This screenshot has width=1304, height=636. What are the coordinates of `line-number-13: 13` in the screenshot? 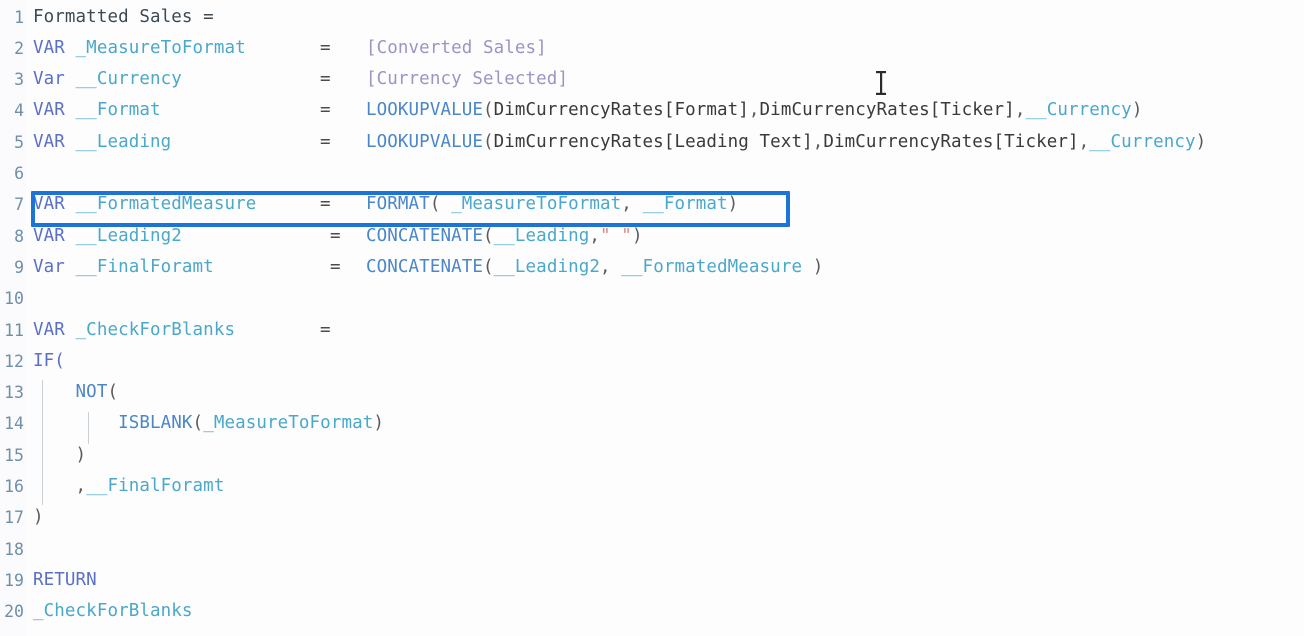 It's located at (14, 393).